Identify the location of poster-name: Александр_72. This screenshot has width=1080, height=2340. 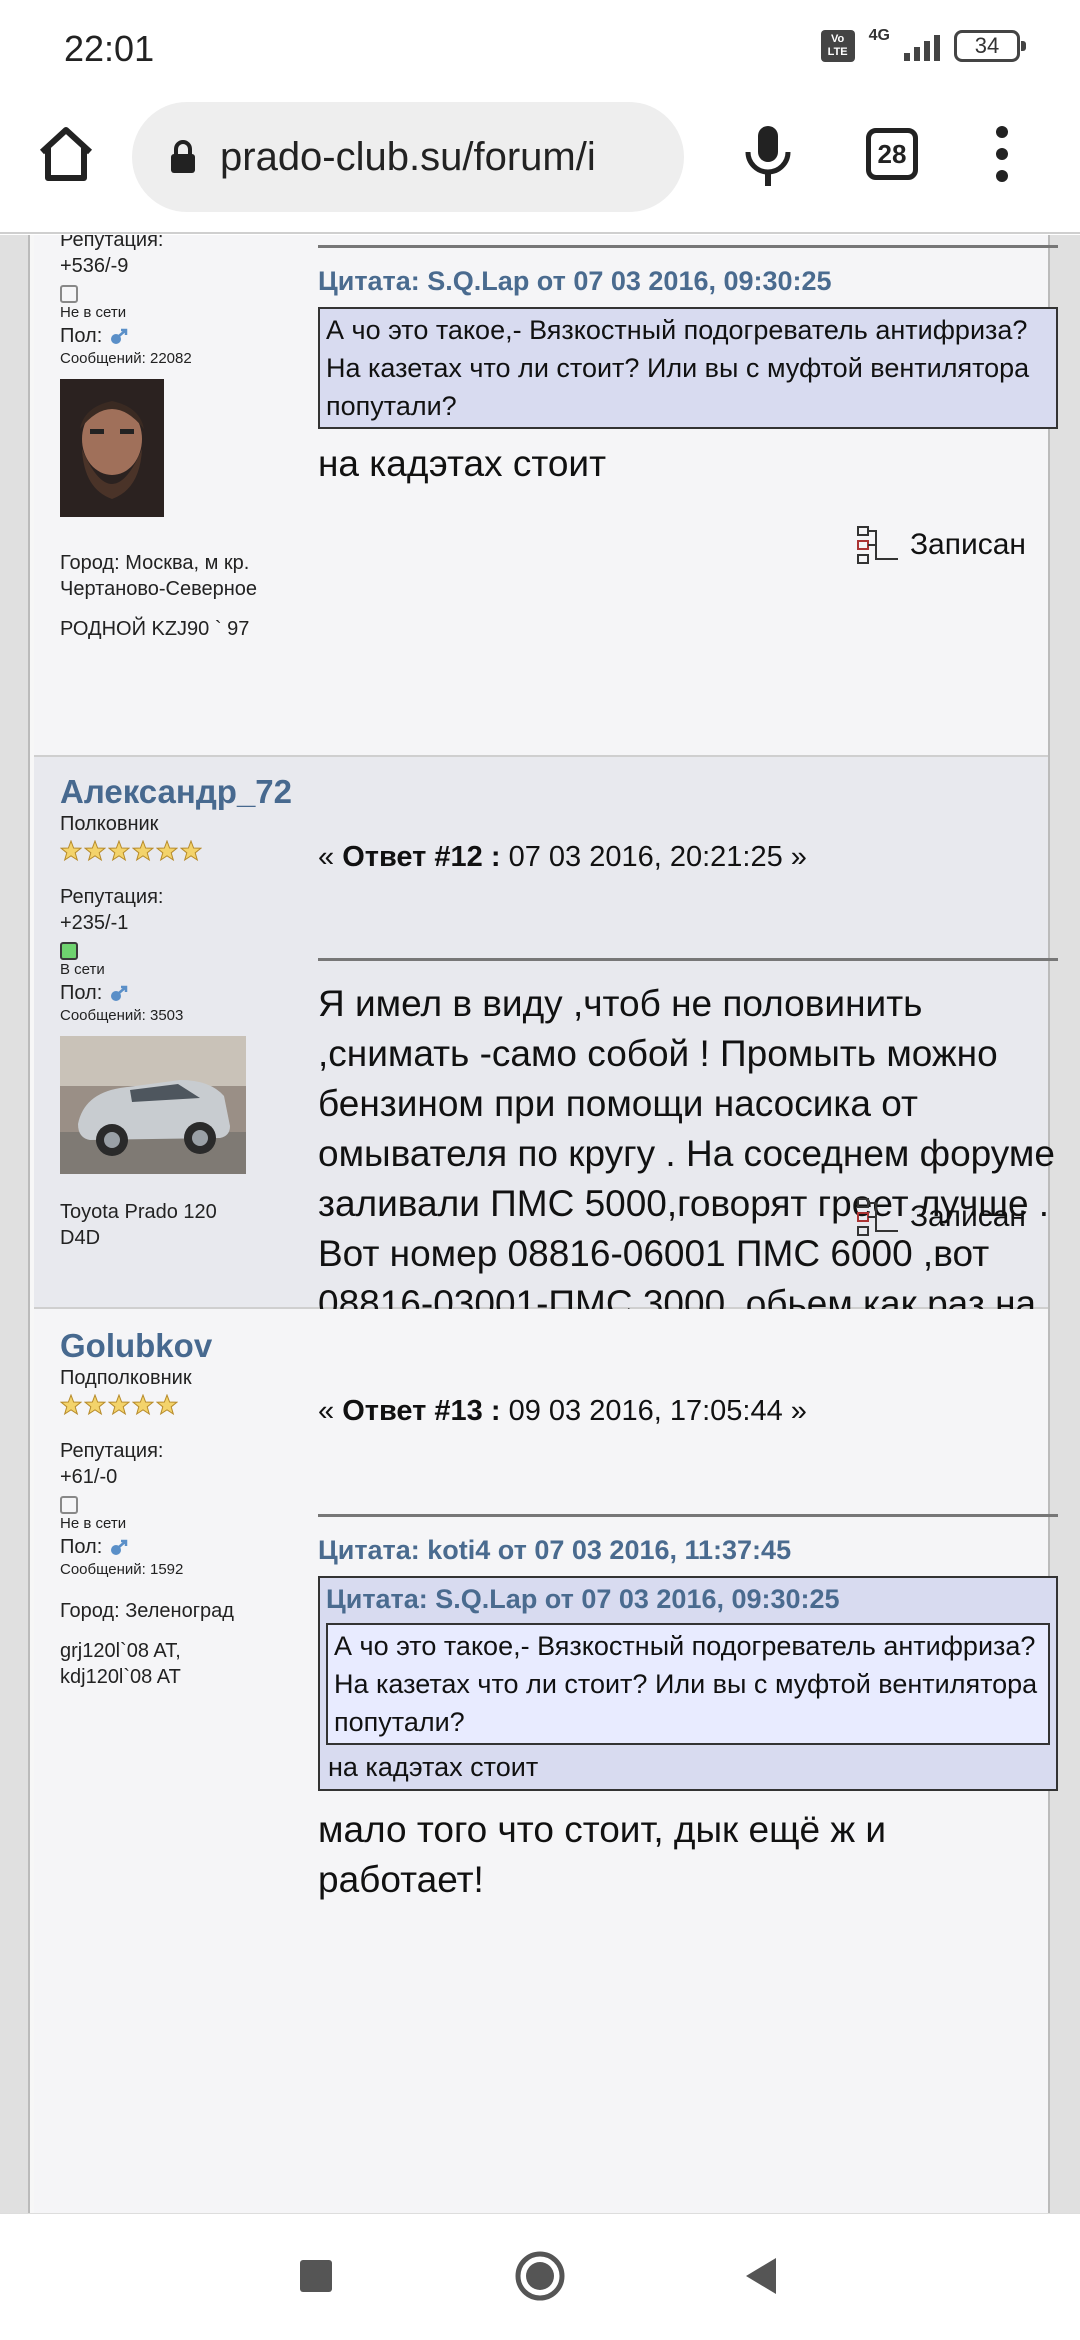
(176, 792).